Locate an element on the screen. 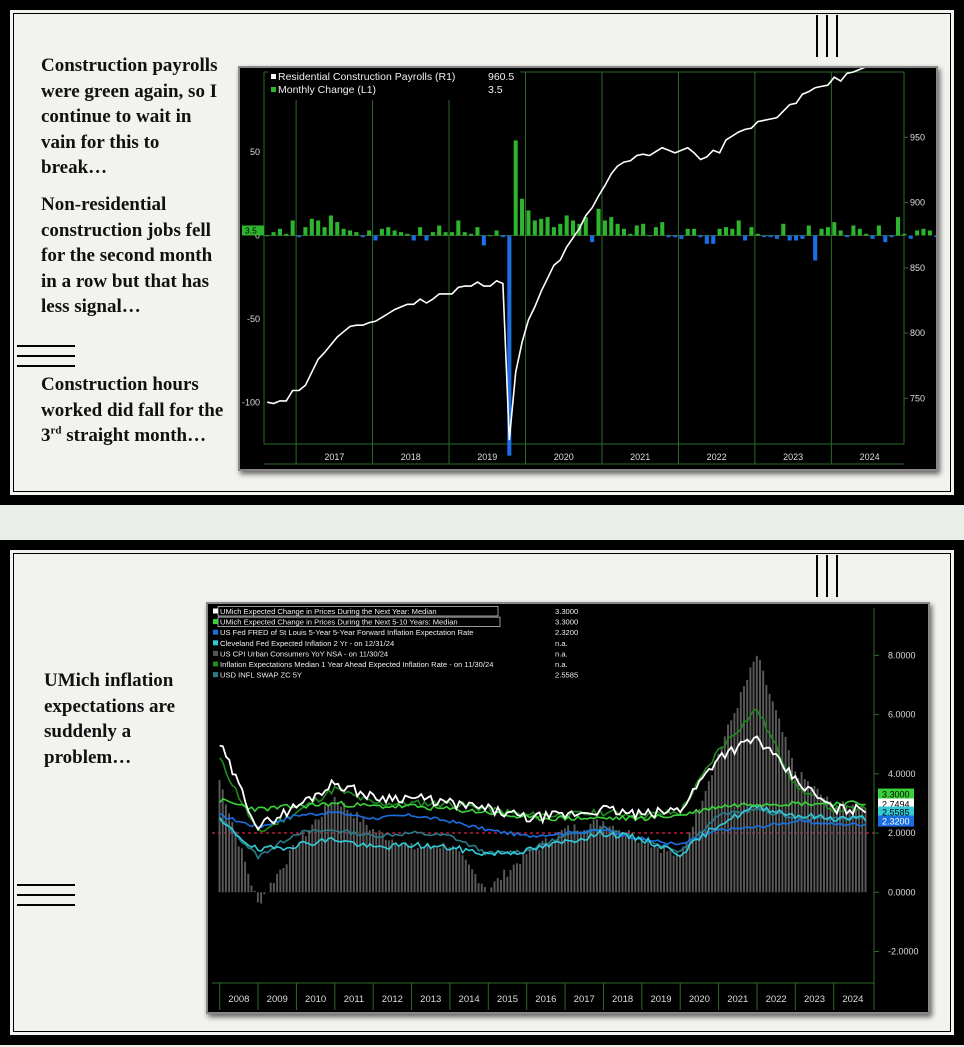 The height and width of the screenshot is (1047, 964). legend-value: n.a. is located at coordinates (561, 664).